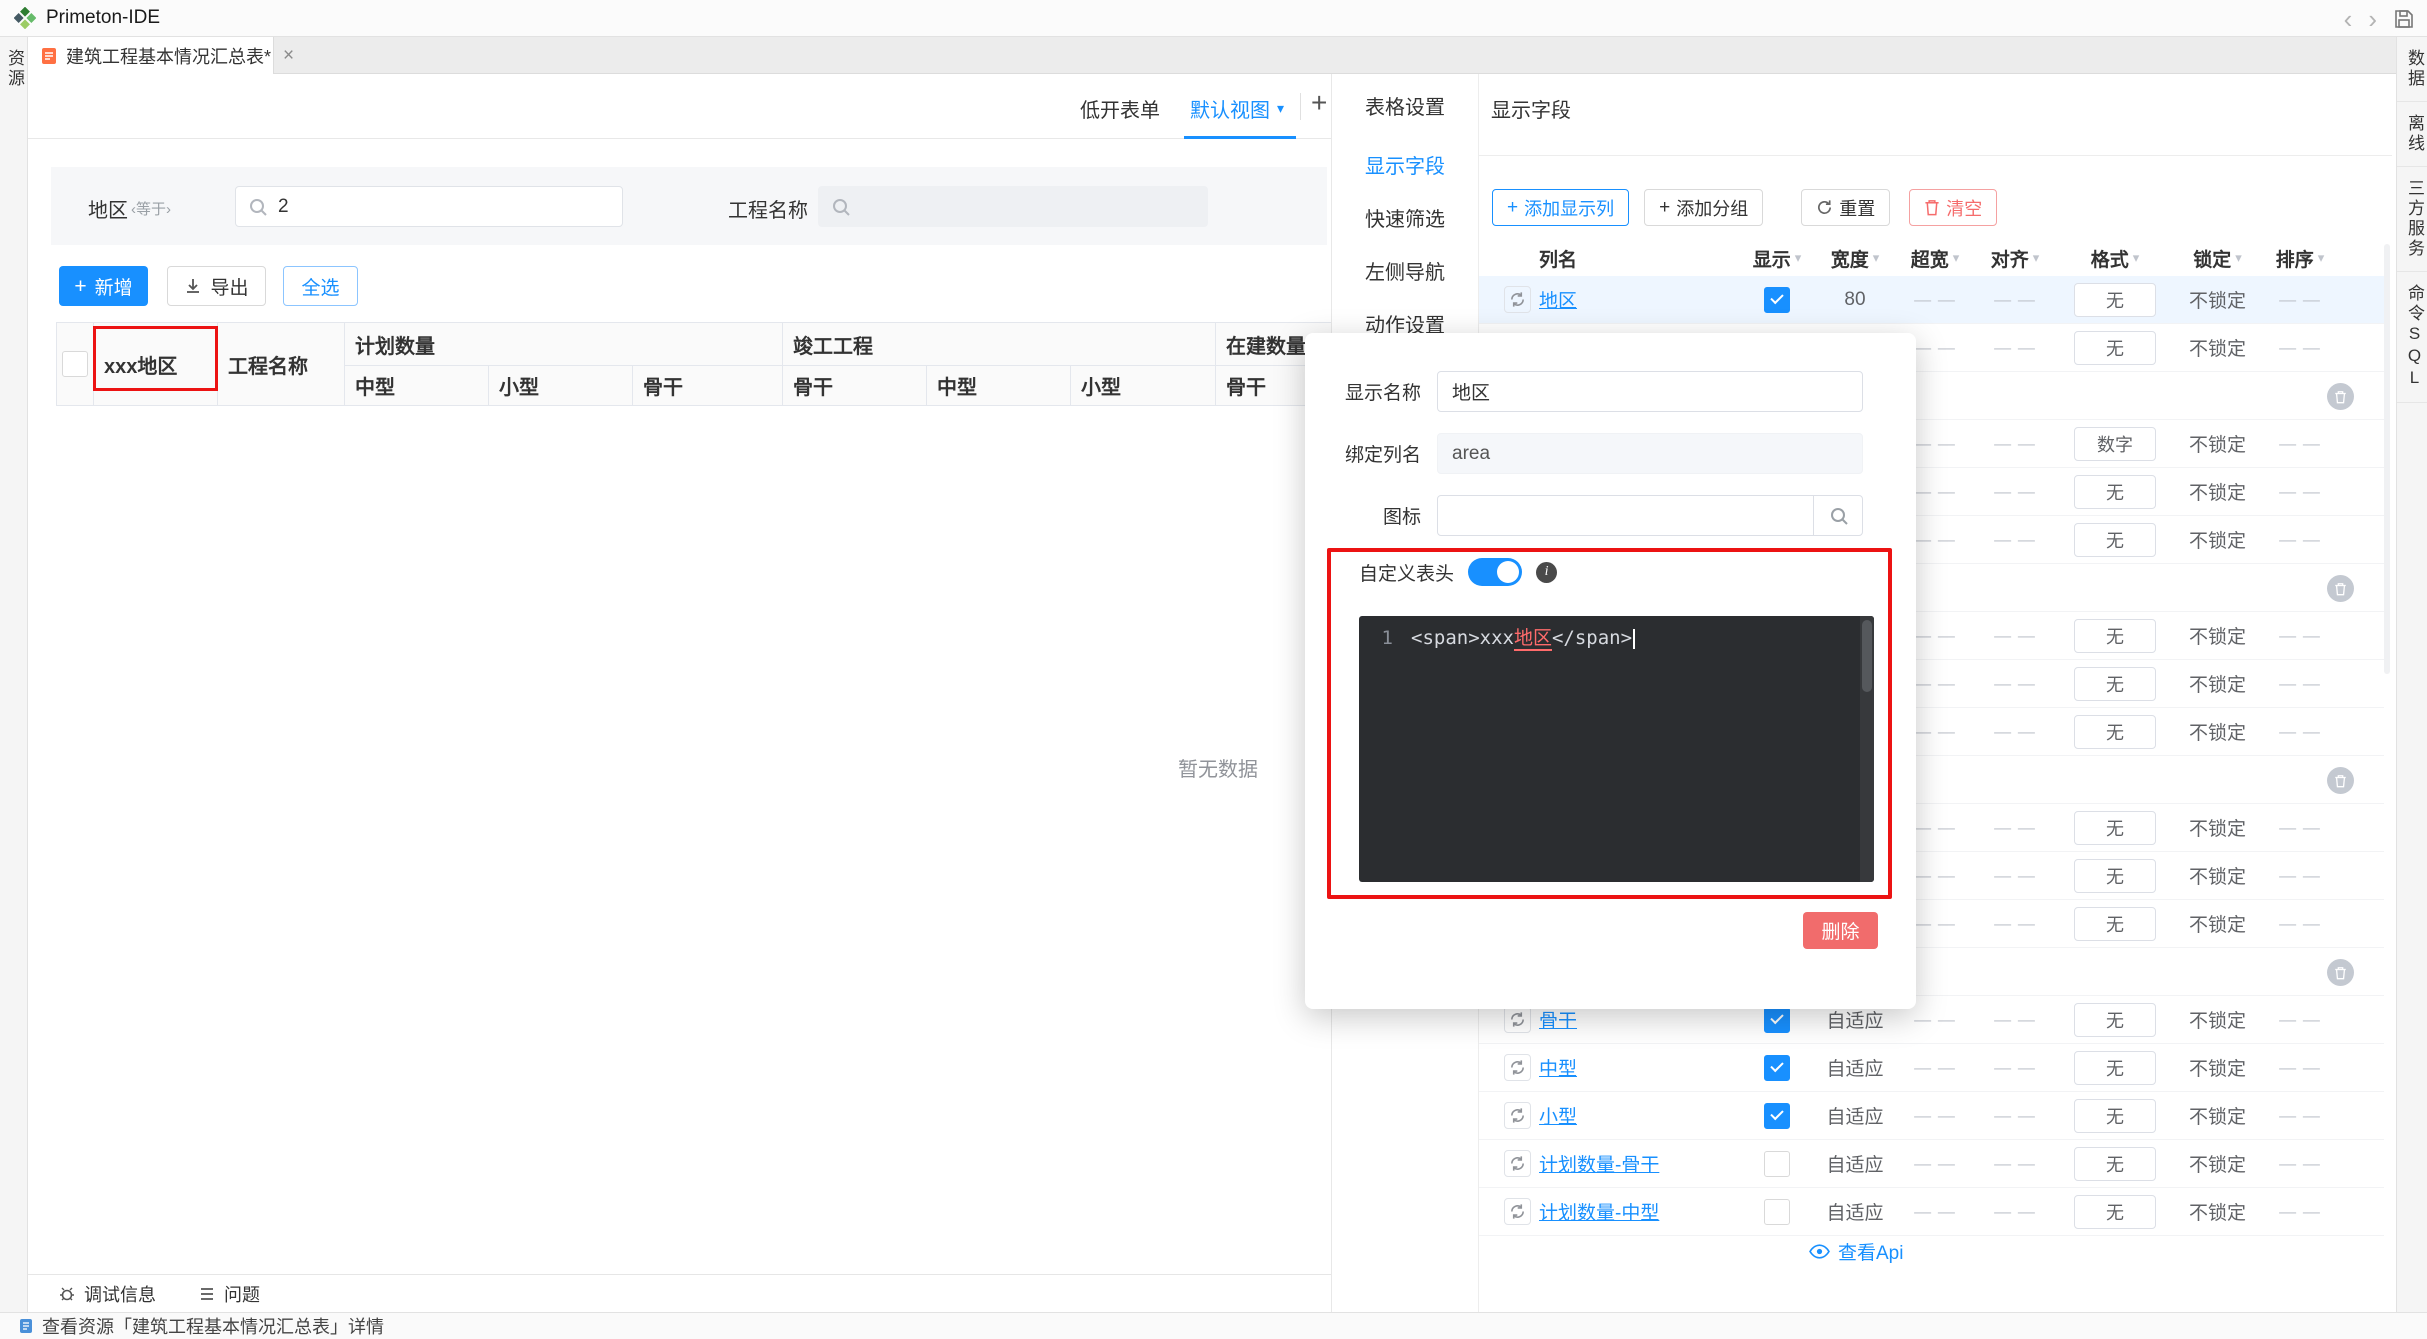 The height and width of the screenshot is (1339, 2427). Describe the element at coordinates (2412, 219) in the screenshot. I see `sidebar-item-thirdparty: 三方服务` at that location.